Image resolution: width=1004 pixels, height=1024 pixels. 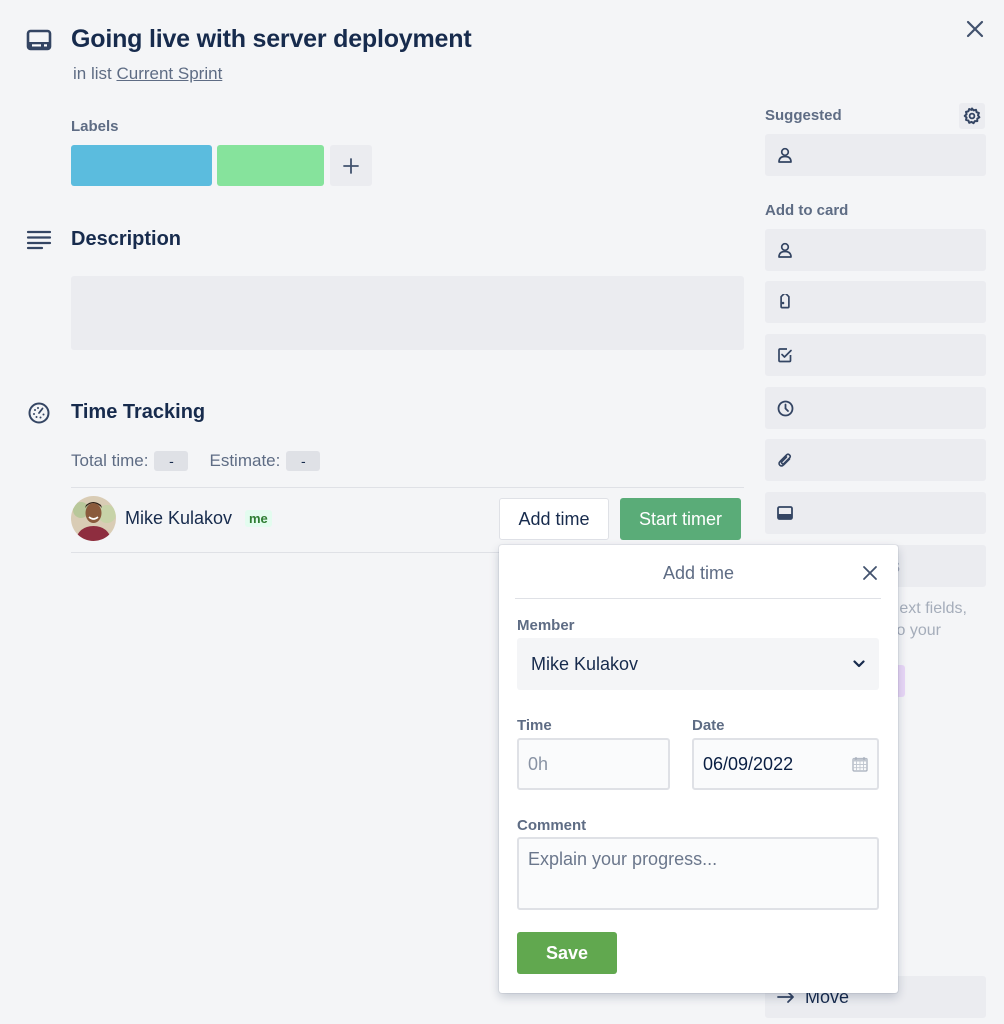 I want to click on gear-icon, so click(x=972, y=116).